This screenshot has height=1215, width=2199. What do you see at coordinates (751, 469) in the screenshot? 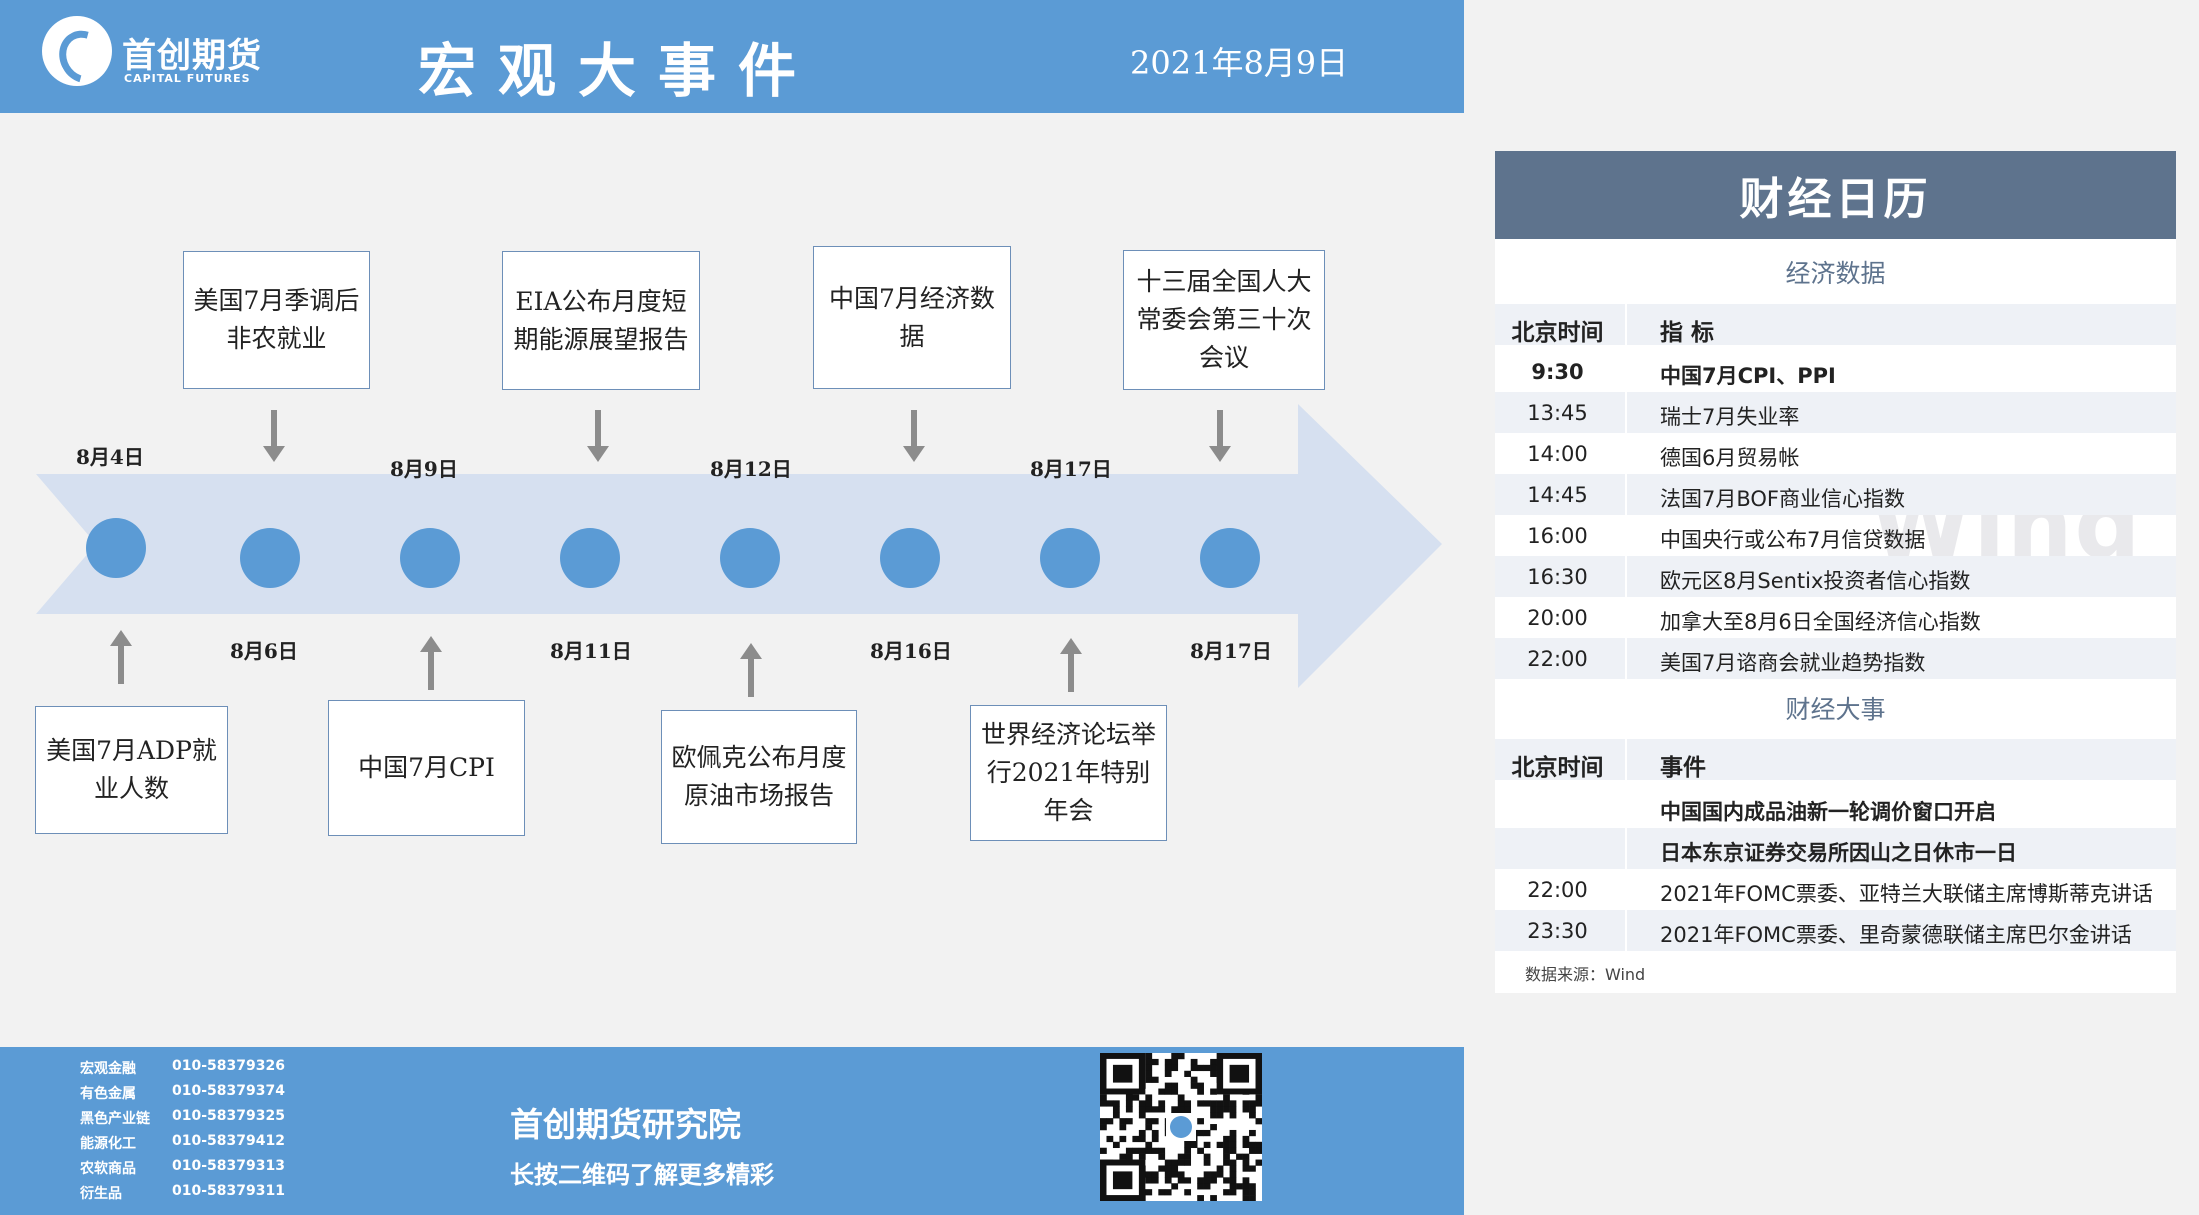
I see `timeline-date: 8月12日` at bounding box center [751, 469].